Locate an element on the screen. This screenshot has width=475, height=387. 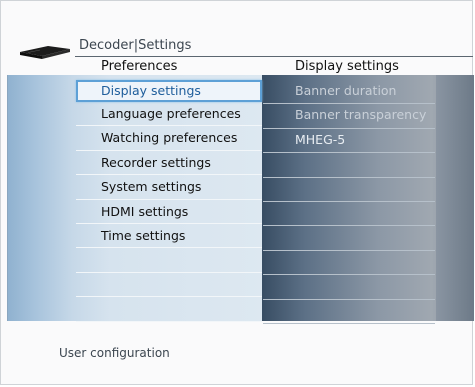
menu-item-language-preferences: Language preferences is located at coordinates (169, 114).